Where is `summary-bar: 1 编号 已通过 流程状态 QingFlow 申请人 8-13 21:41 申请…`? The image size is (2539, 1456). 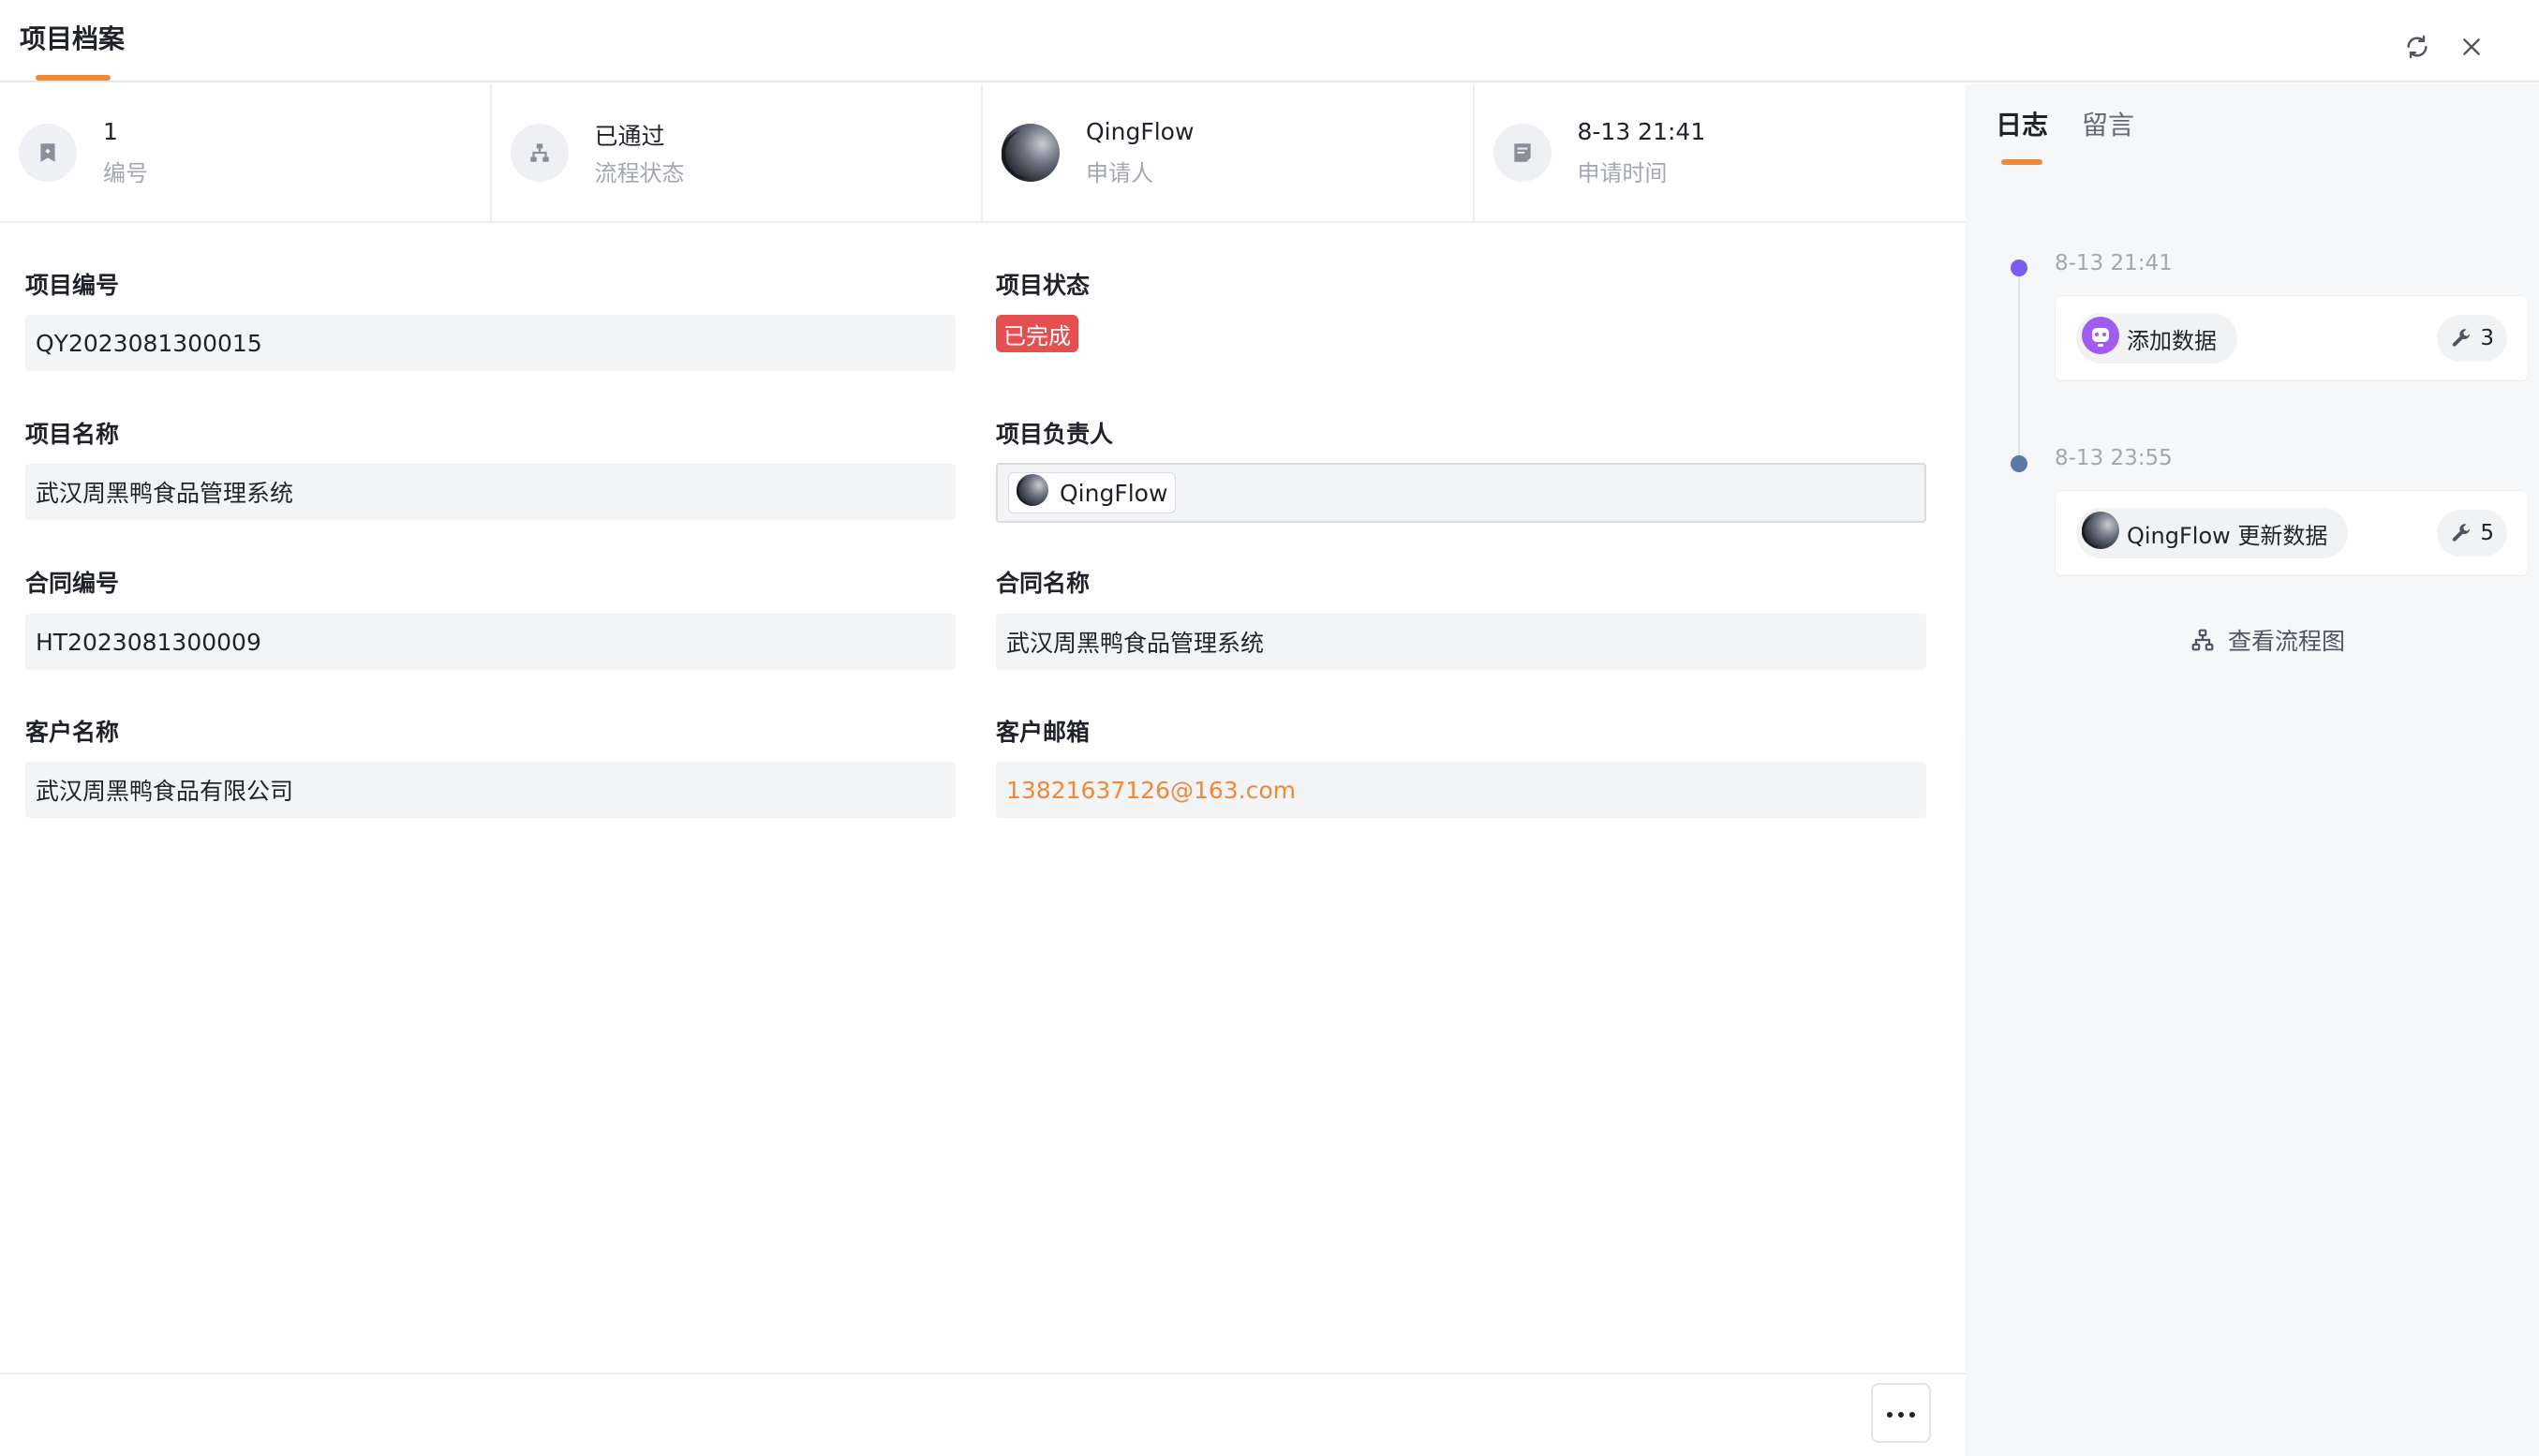 summary-bar: 1 编号 已通过 流程状态 QingFlow 申请人 8-13 21:41 申请… is located at coordinates (983, 153).